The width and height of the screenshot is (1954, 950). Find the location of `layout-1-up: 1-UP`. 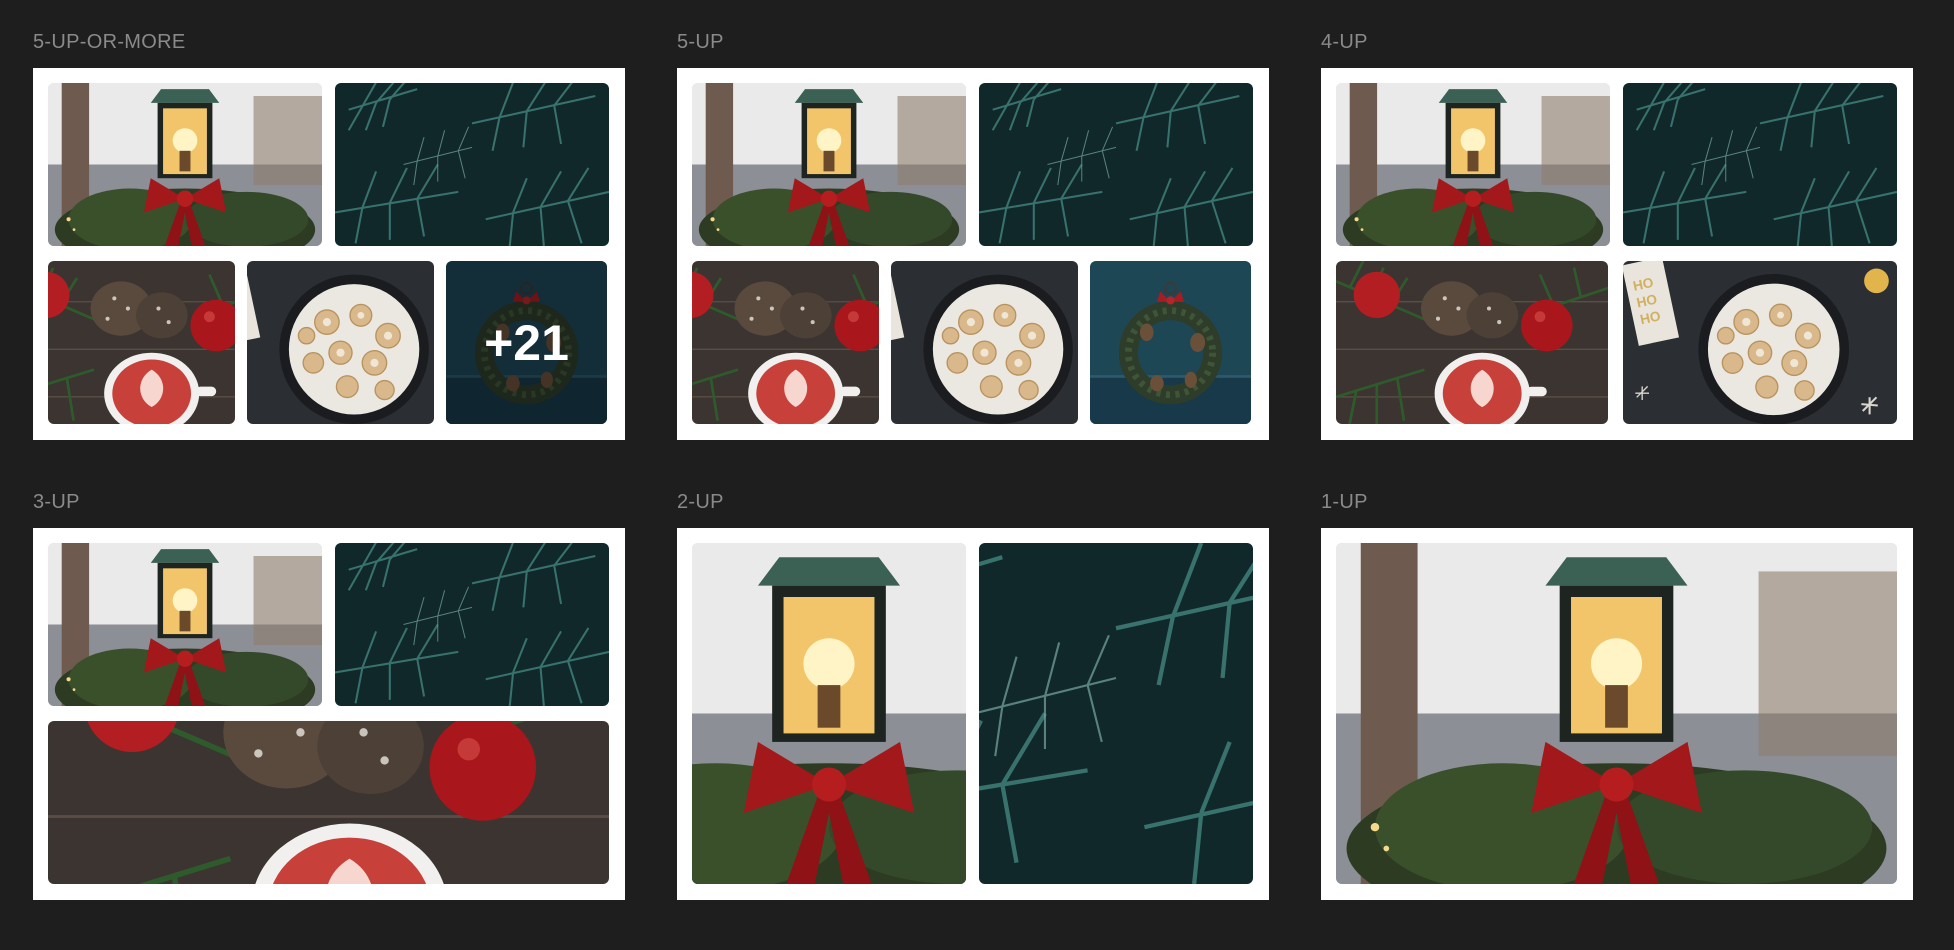

layout-1-up: 1-UP is located at coordinates (1617, 696).